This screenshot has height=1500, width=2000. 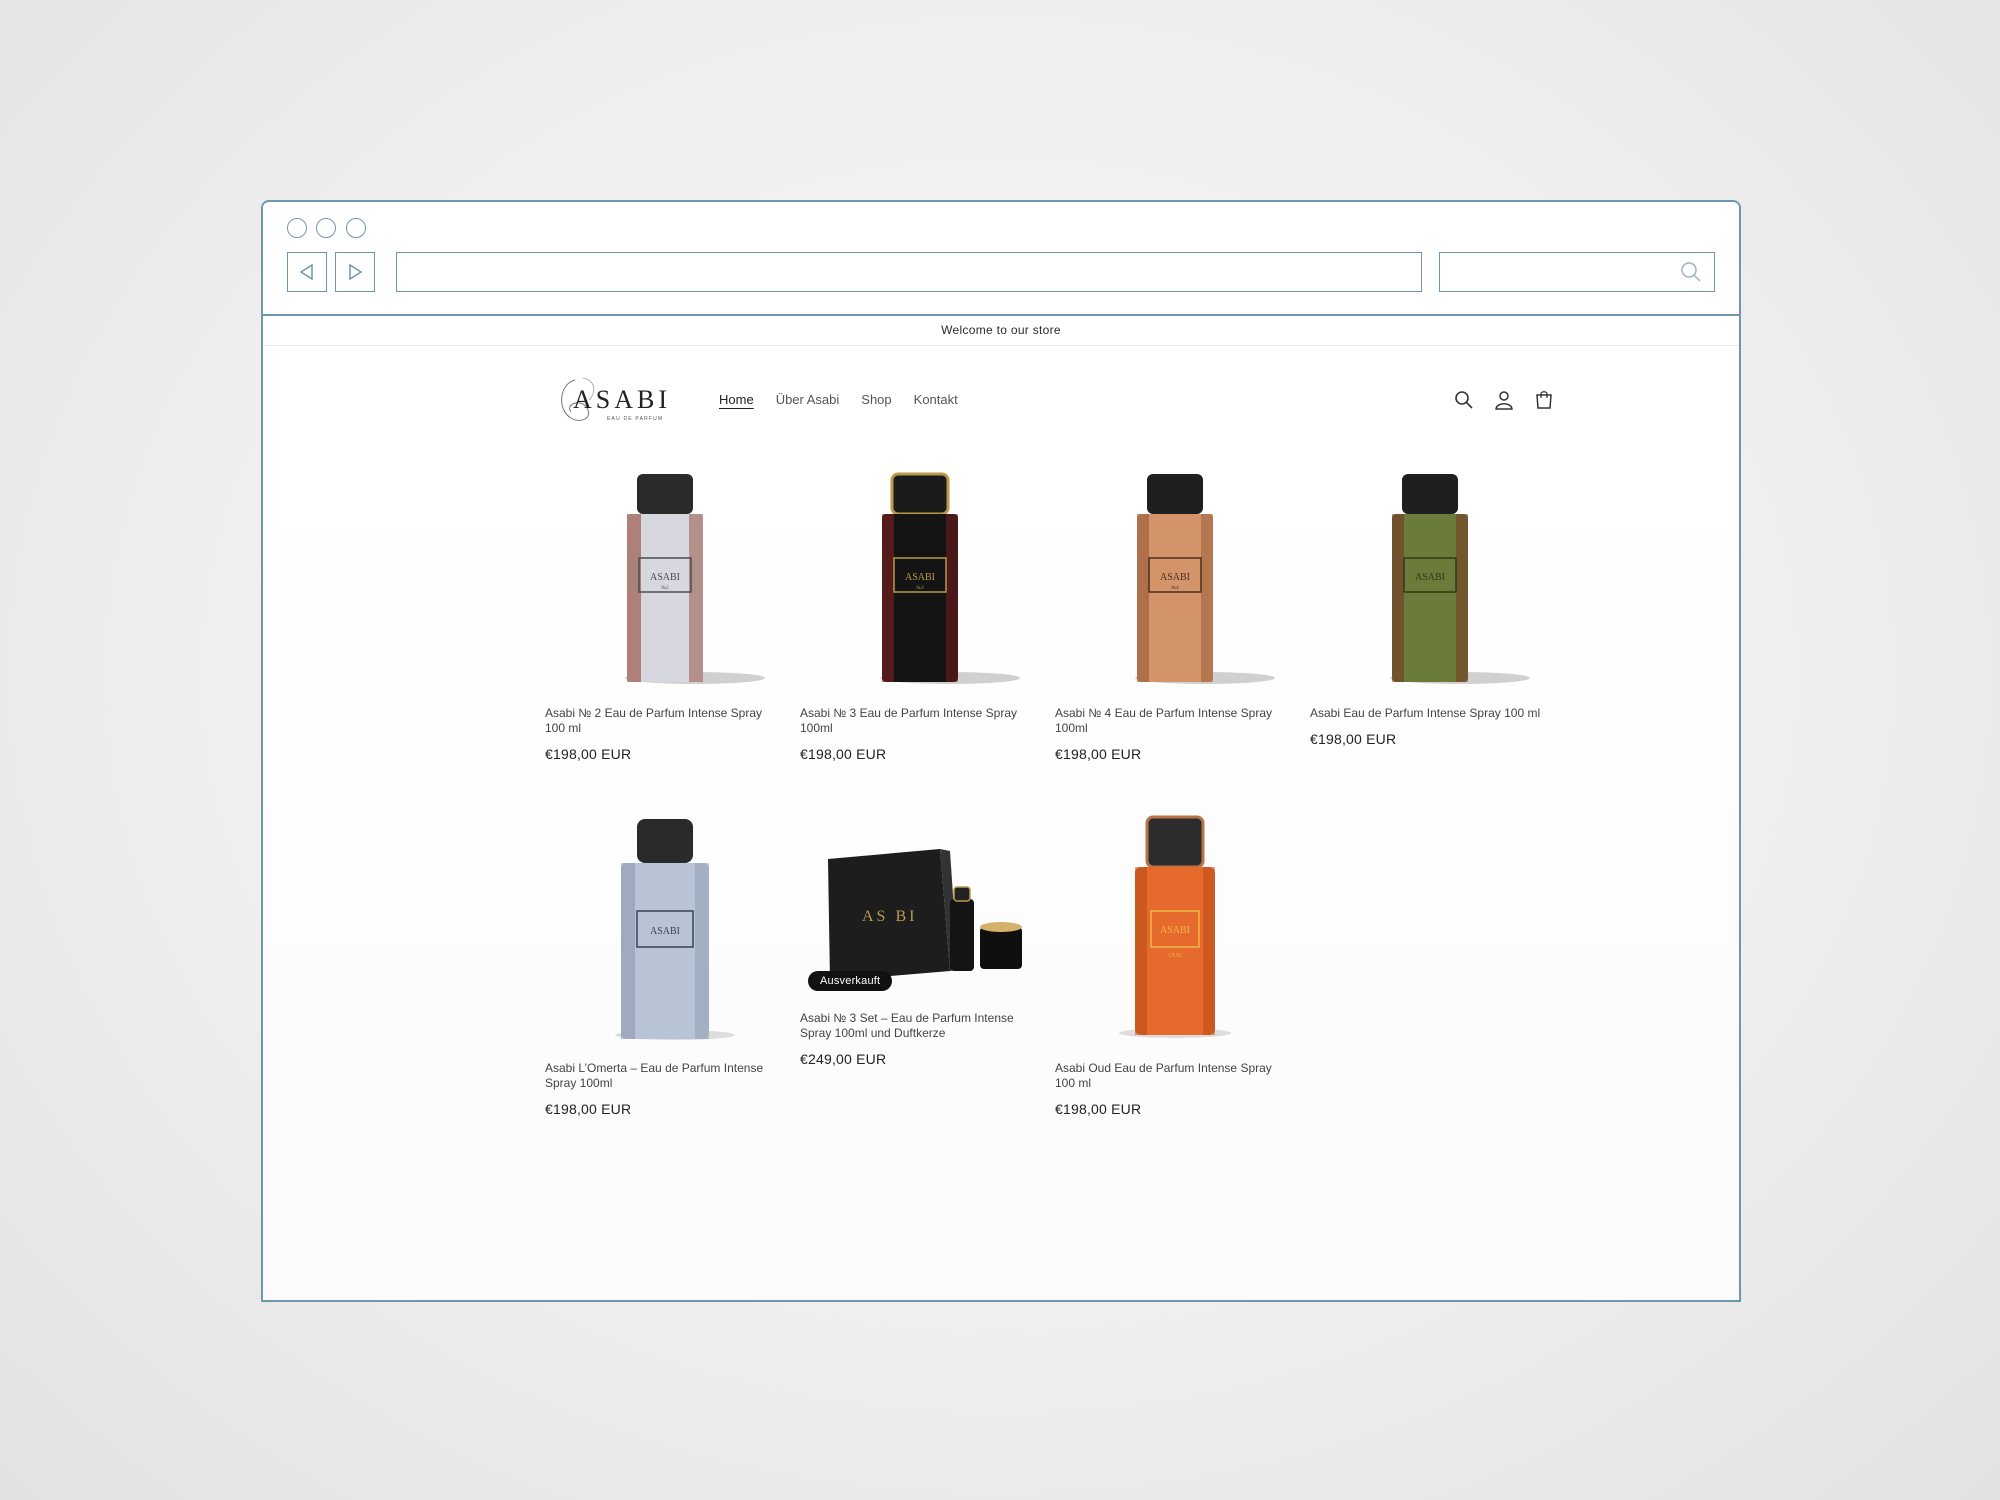 I want to click on main-navigation: Home Über Asabi Shop Kontakt, so click(x=849, y=399).